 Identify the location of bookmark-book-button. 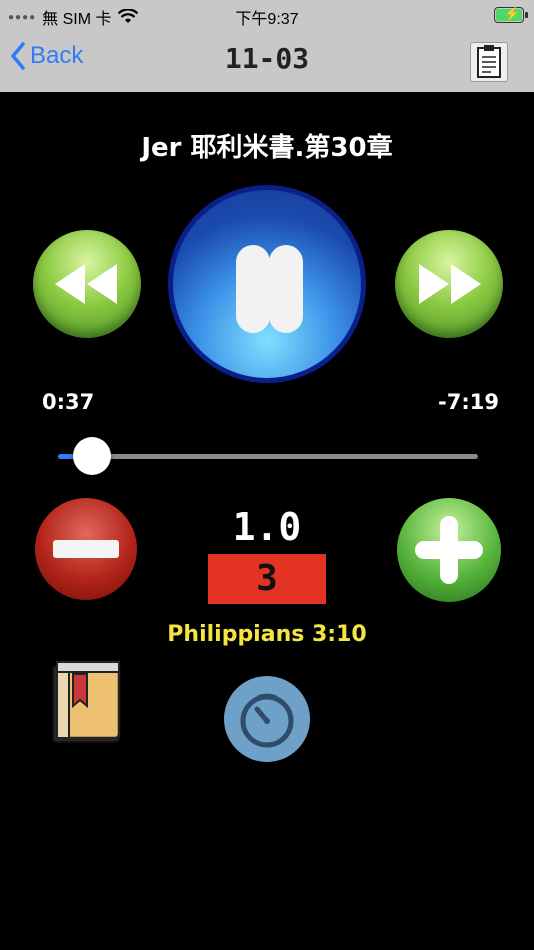
(86, 703).